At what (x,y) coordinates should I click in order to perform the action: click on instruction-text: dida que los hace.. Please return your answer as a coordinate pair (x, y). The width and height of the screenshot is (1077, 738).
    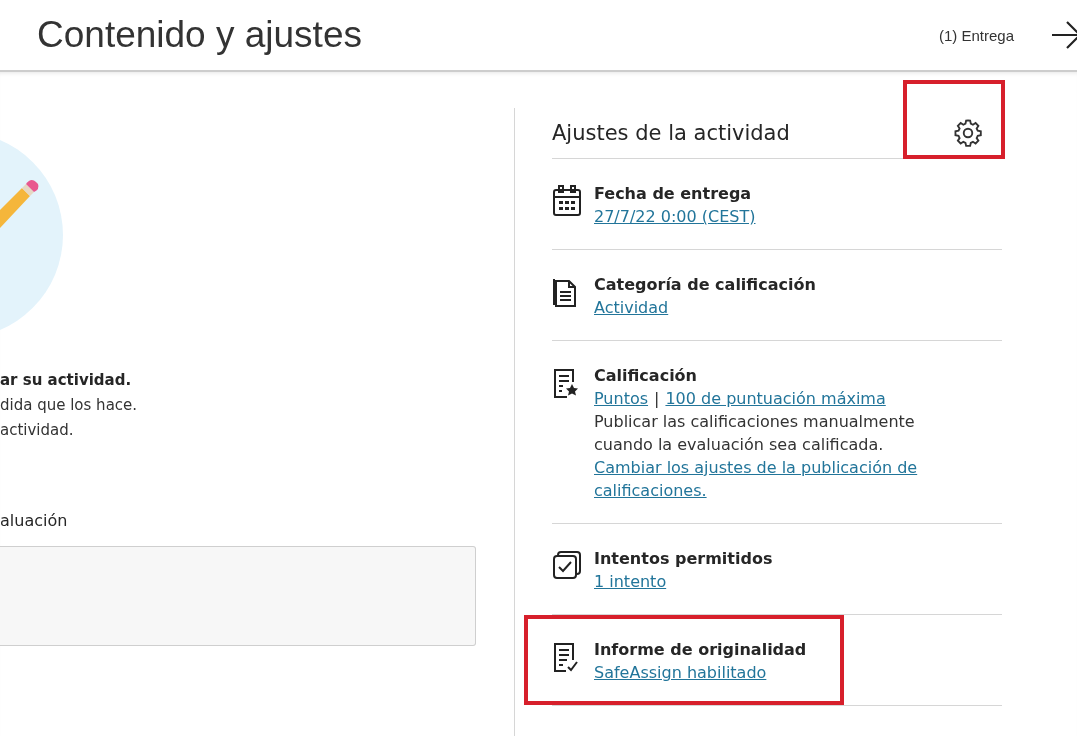
    Looking at the image, I should click on (69, 405).